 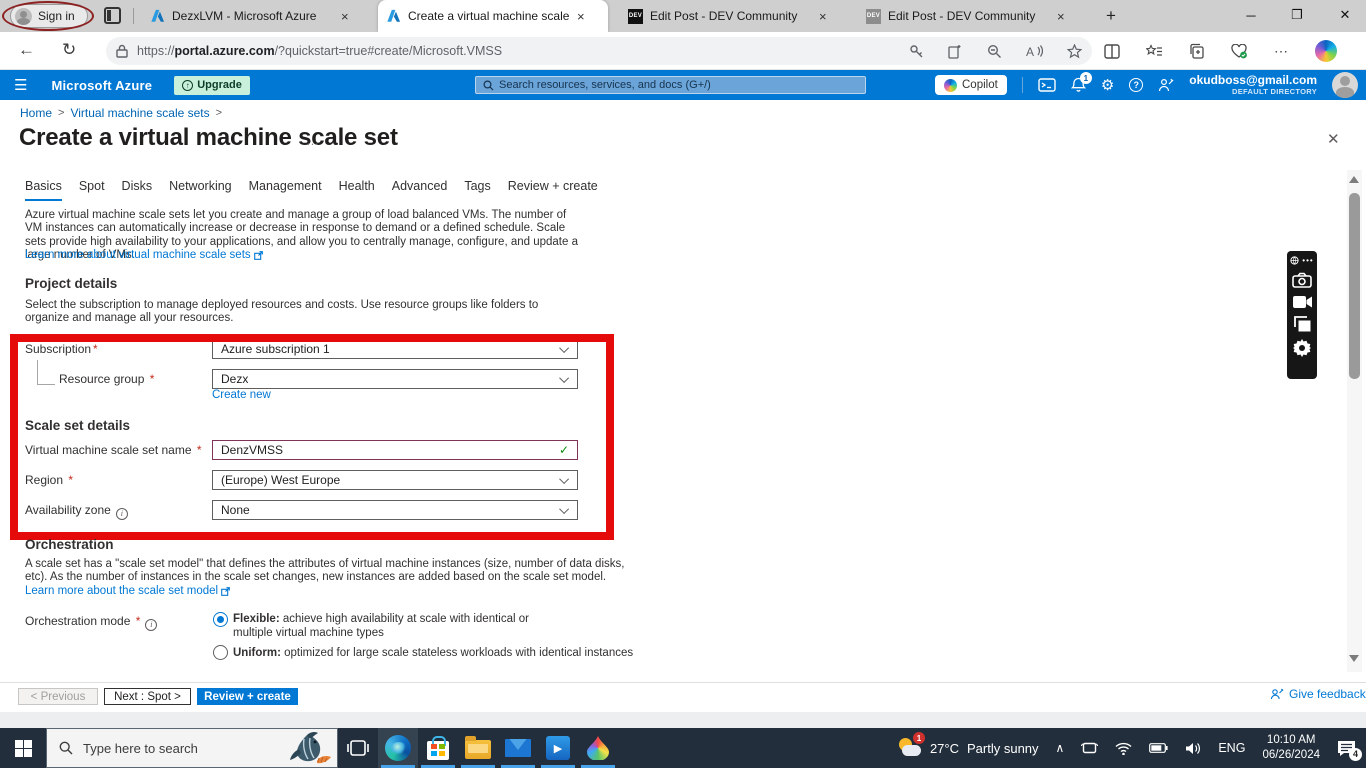 What do you see at coordinates (1166, 85) in the screenshot?
I see `feedback-icon` at bounding box center [1166, 85].